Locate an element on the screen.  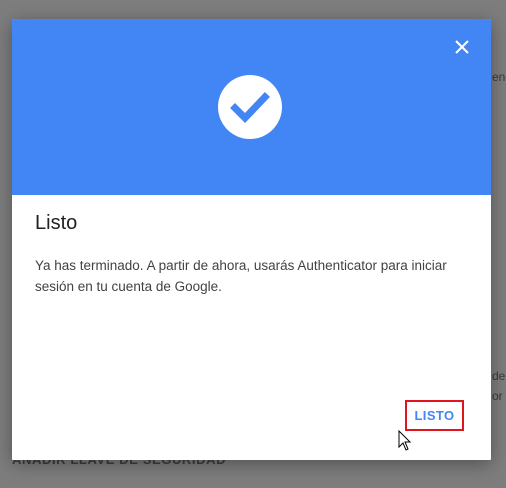
dialog-title: Listo is located at coordinates (56, 223).